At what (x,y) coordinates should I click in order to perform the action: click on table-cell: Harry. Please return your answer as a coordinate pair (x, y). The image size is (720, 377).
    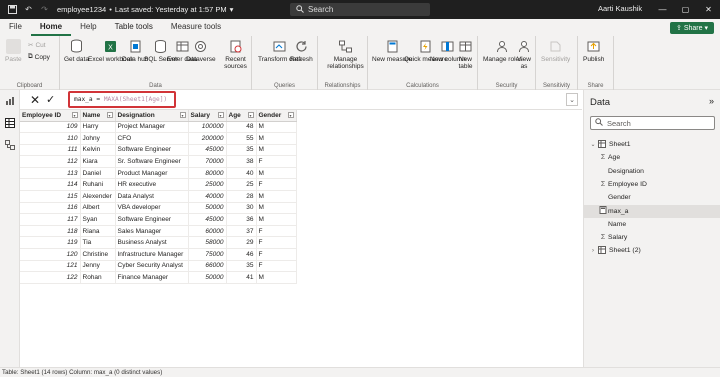
    Looking at the image, I should click on (98, 127).